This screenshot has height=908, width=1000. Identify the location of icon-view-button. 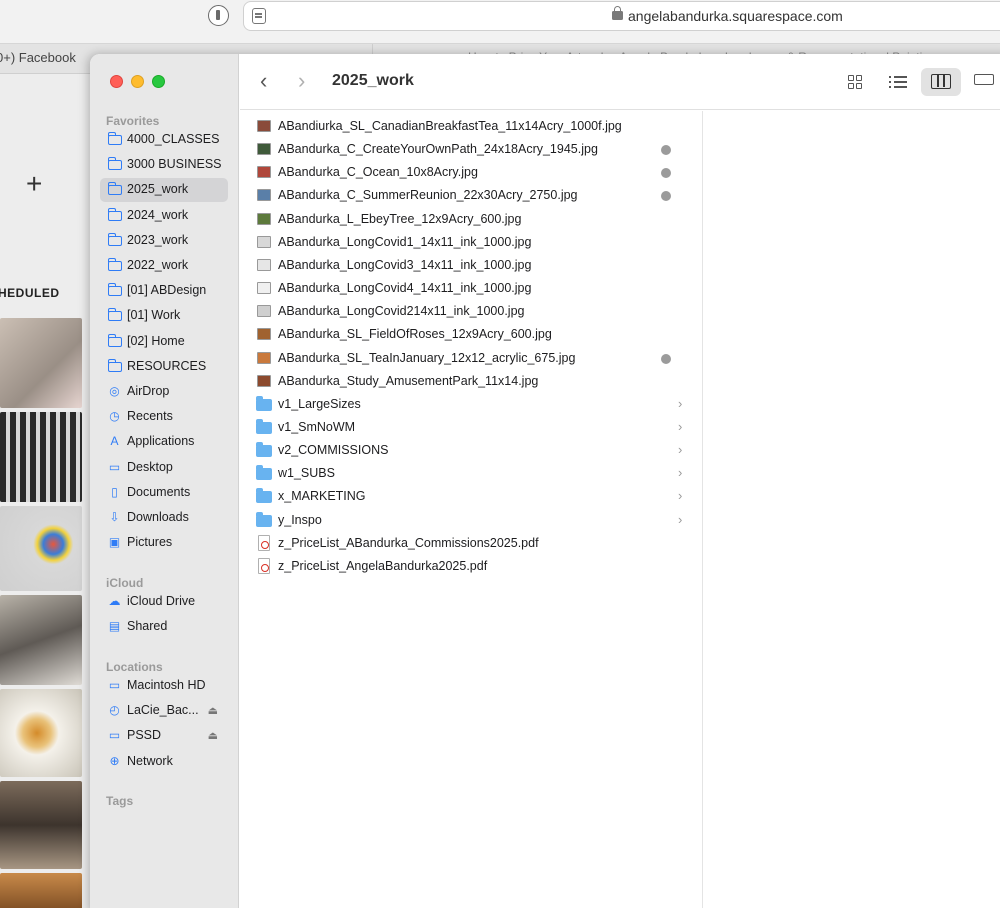
(855, 82).